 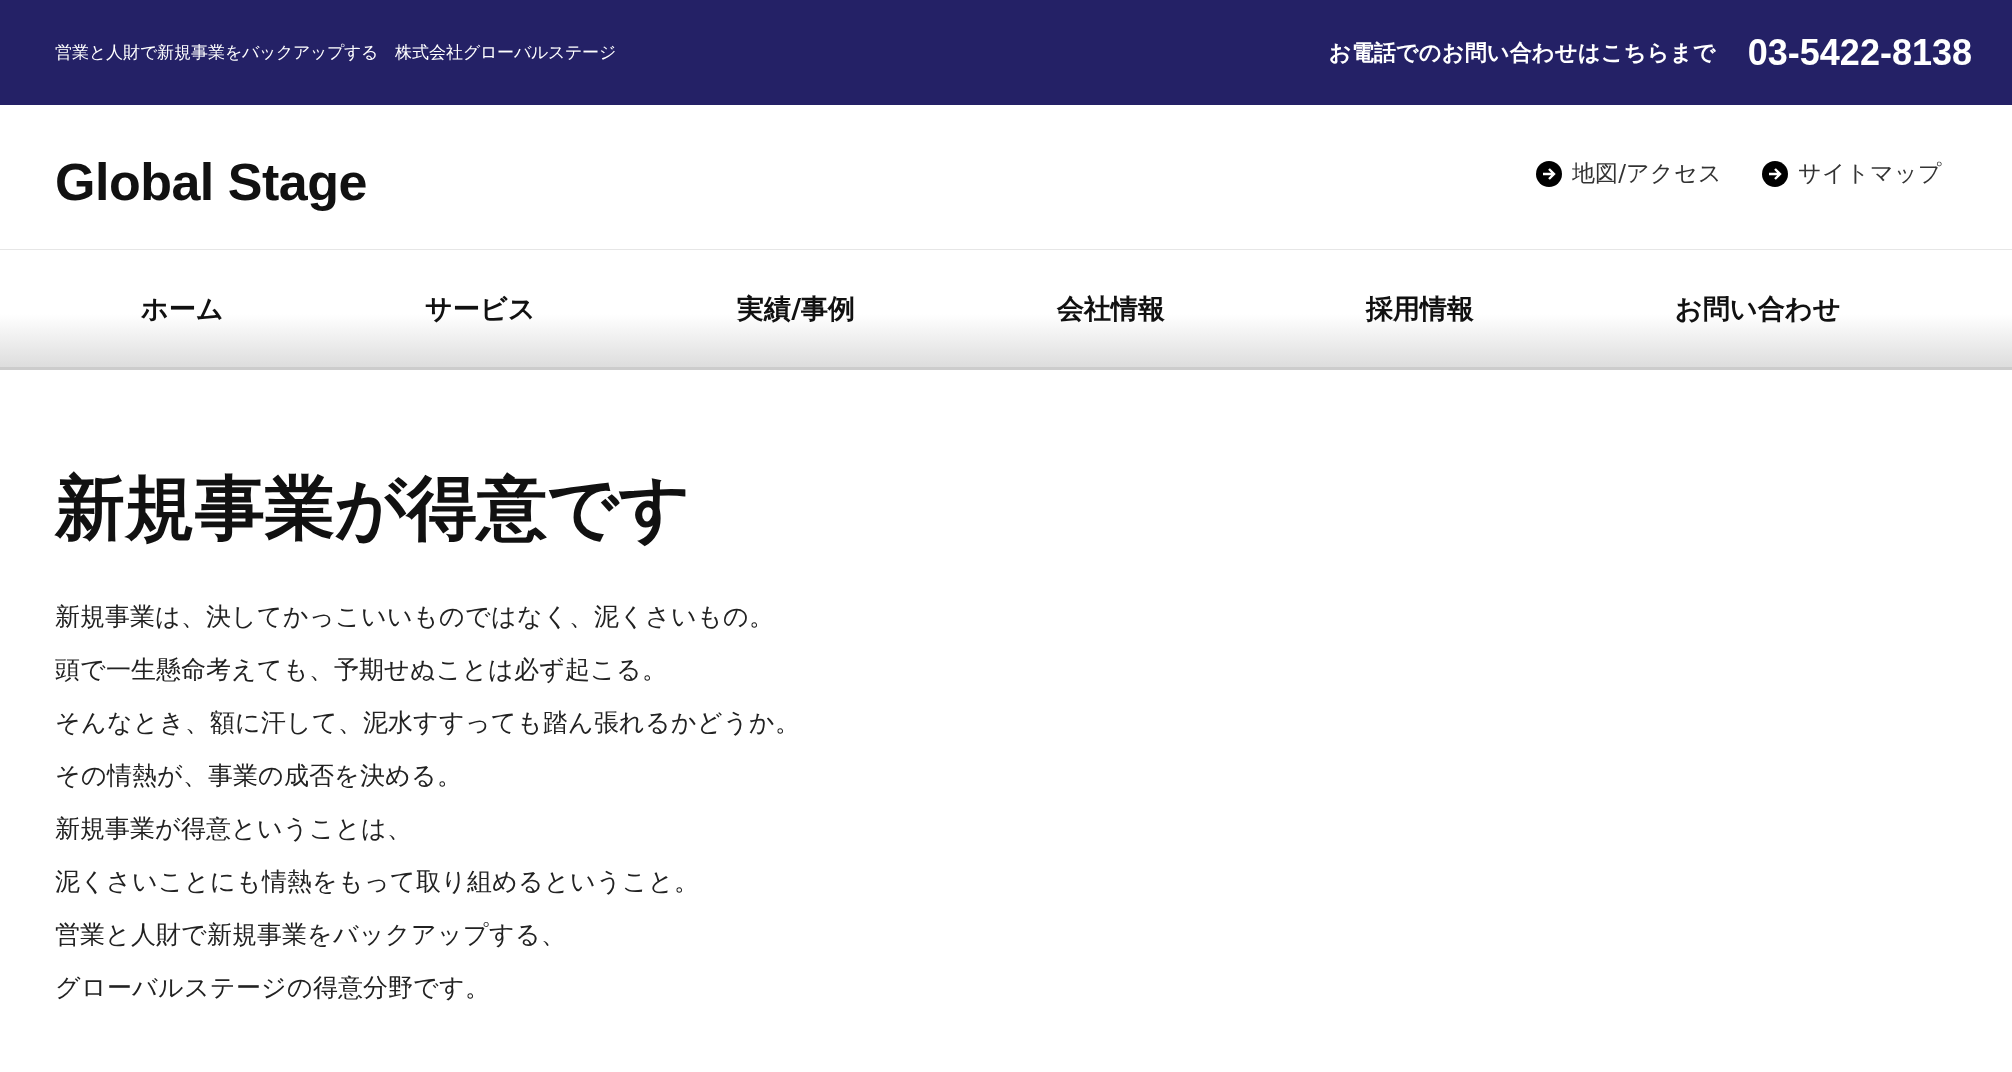 What do you see at coordinates (234, 829) in the screenshot?
I see `body-text: 新規事業が得意ということは、` at bounding box center [234, 829].